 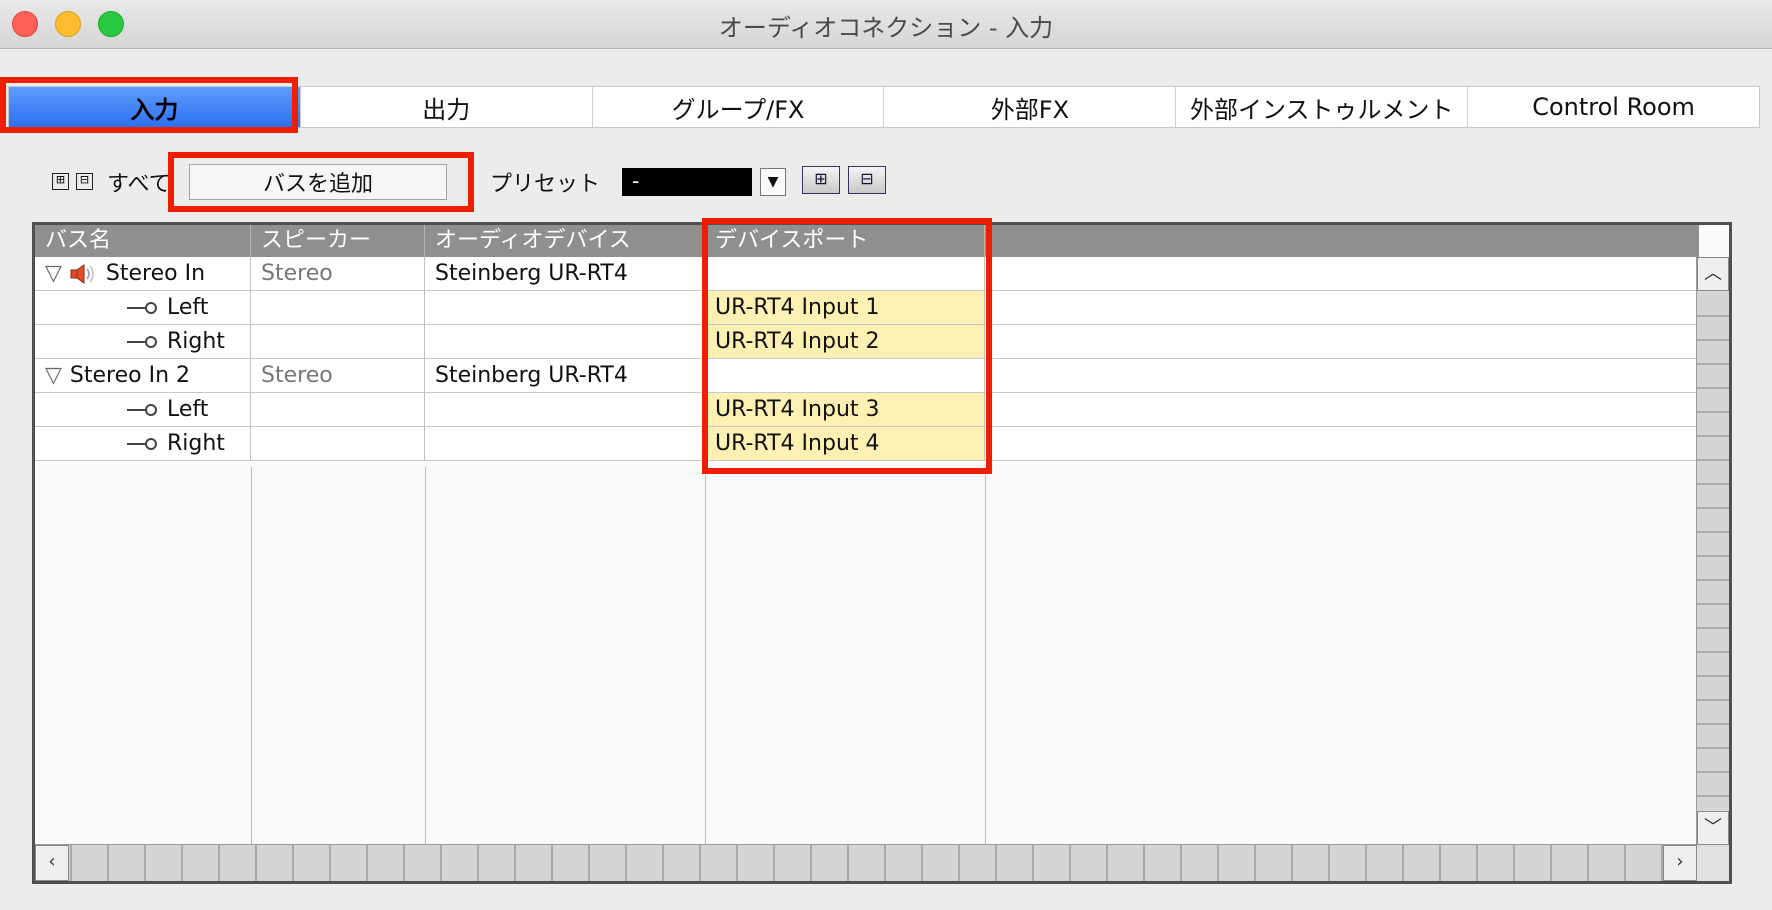 I want to click on add-bus-button: バスを追加, so click(x=318, y=182).